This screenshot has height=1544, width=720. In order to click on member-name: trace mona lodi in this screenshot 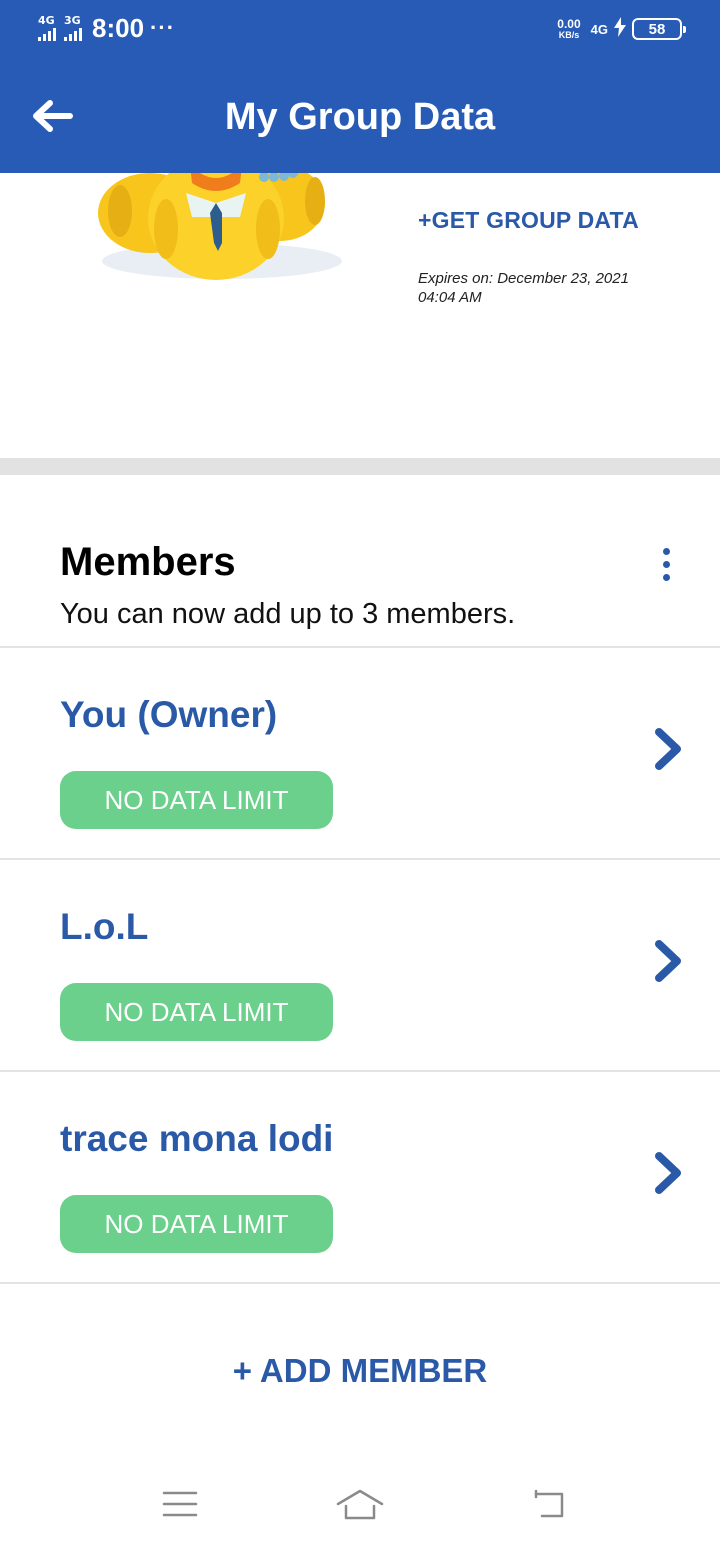, I will do `click(197, 1138)`.